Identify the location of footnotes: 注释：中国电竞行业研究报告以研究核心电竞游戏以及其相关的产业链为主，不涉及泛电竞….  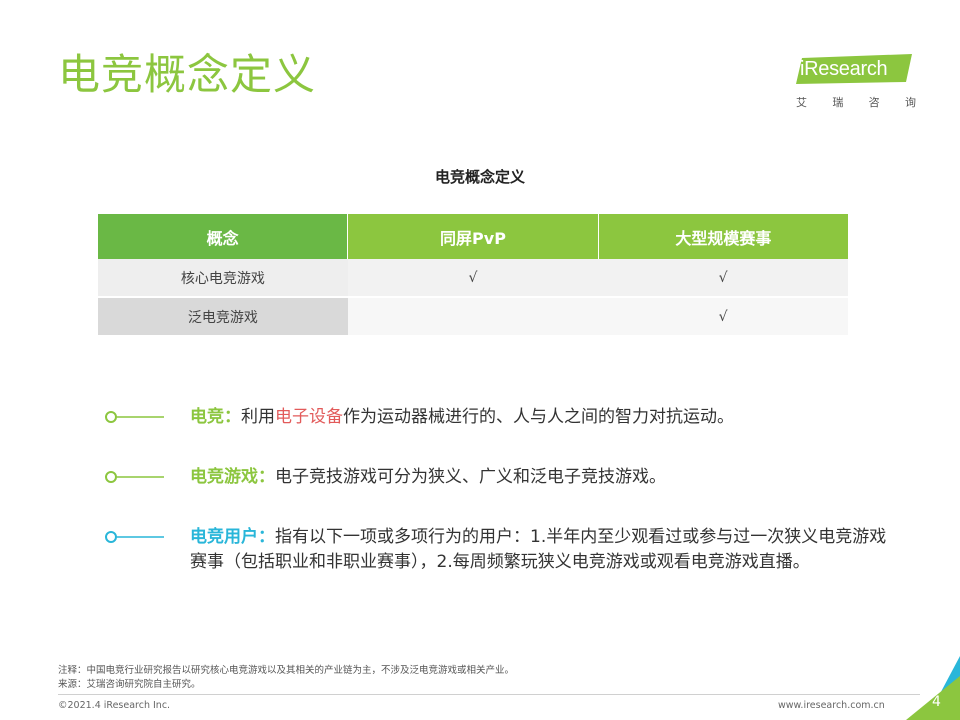
(286, 678).